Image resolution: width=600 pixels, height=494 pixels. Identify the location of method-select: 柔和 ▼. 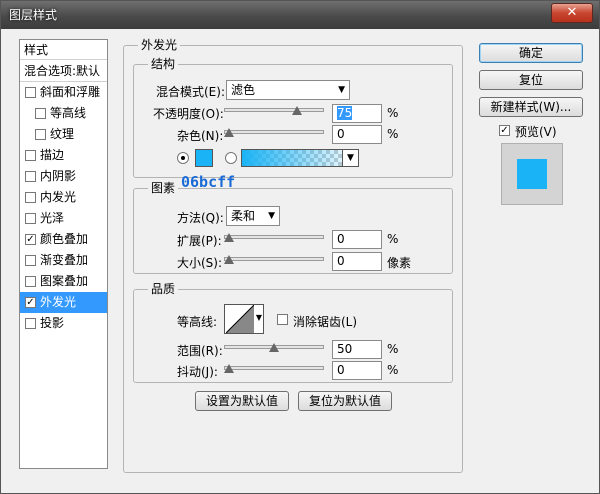
(253, 216).